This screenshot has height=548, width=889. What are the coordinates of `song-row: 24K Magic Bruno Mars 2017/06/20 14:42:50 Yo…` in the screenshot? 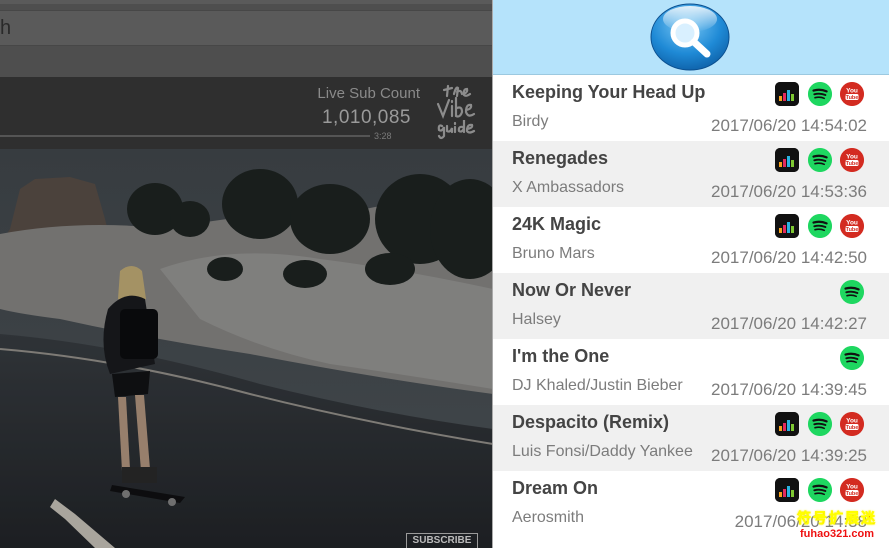 It's located at (691, 240).